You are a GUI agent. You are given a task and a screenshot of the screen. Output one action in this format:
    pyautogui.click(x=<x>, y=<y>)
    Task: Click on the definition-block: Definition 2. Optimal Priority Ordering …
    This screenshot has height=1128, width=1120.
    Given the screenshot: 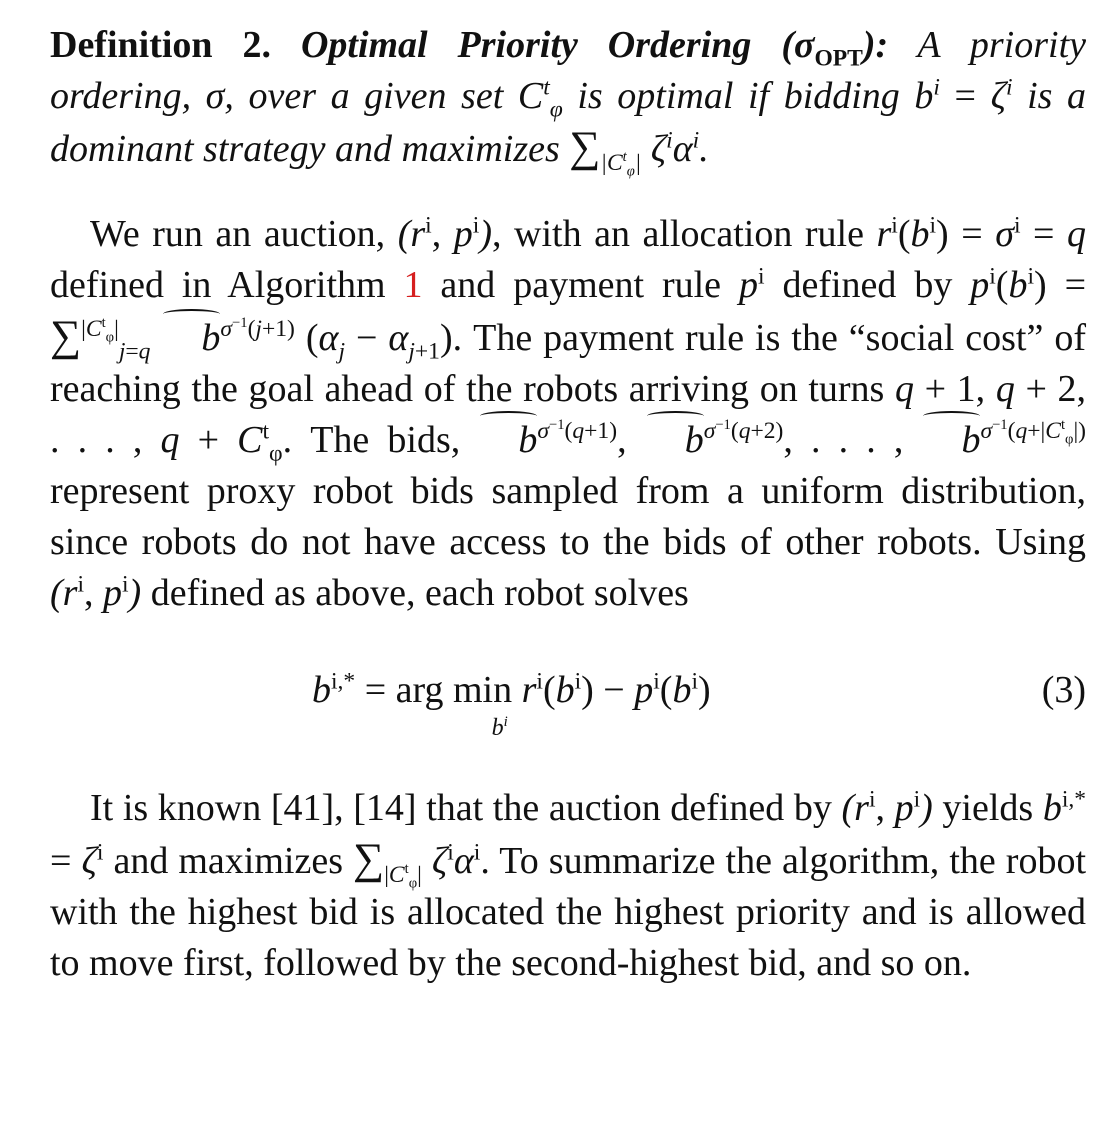 What is the action you would take?
    pyautogui.click(x=568, y=102)
    